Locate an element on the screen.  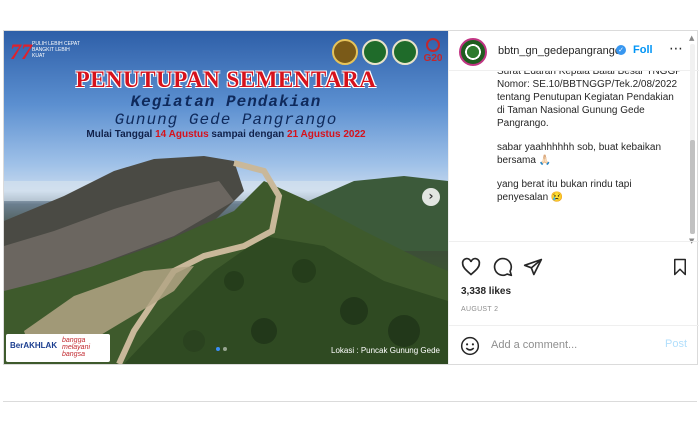
hut-ri-77-logo: 77 is located at coordinates (21, 51).